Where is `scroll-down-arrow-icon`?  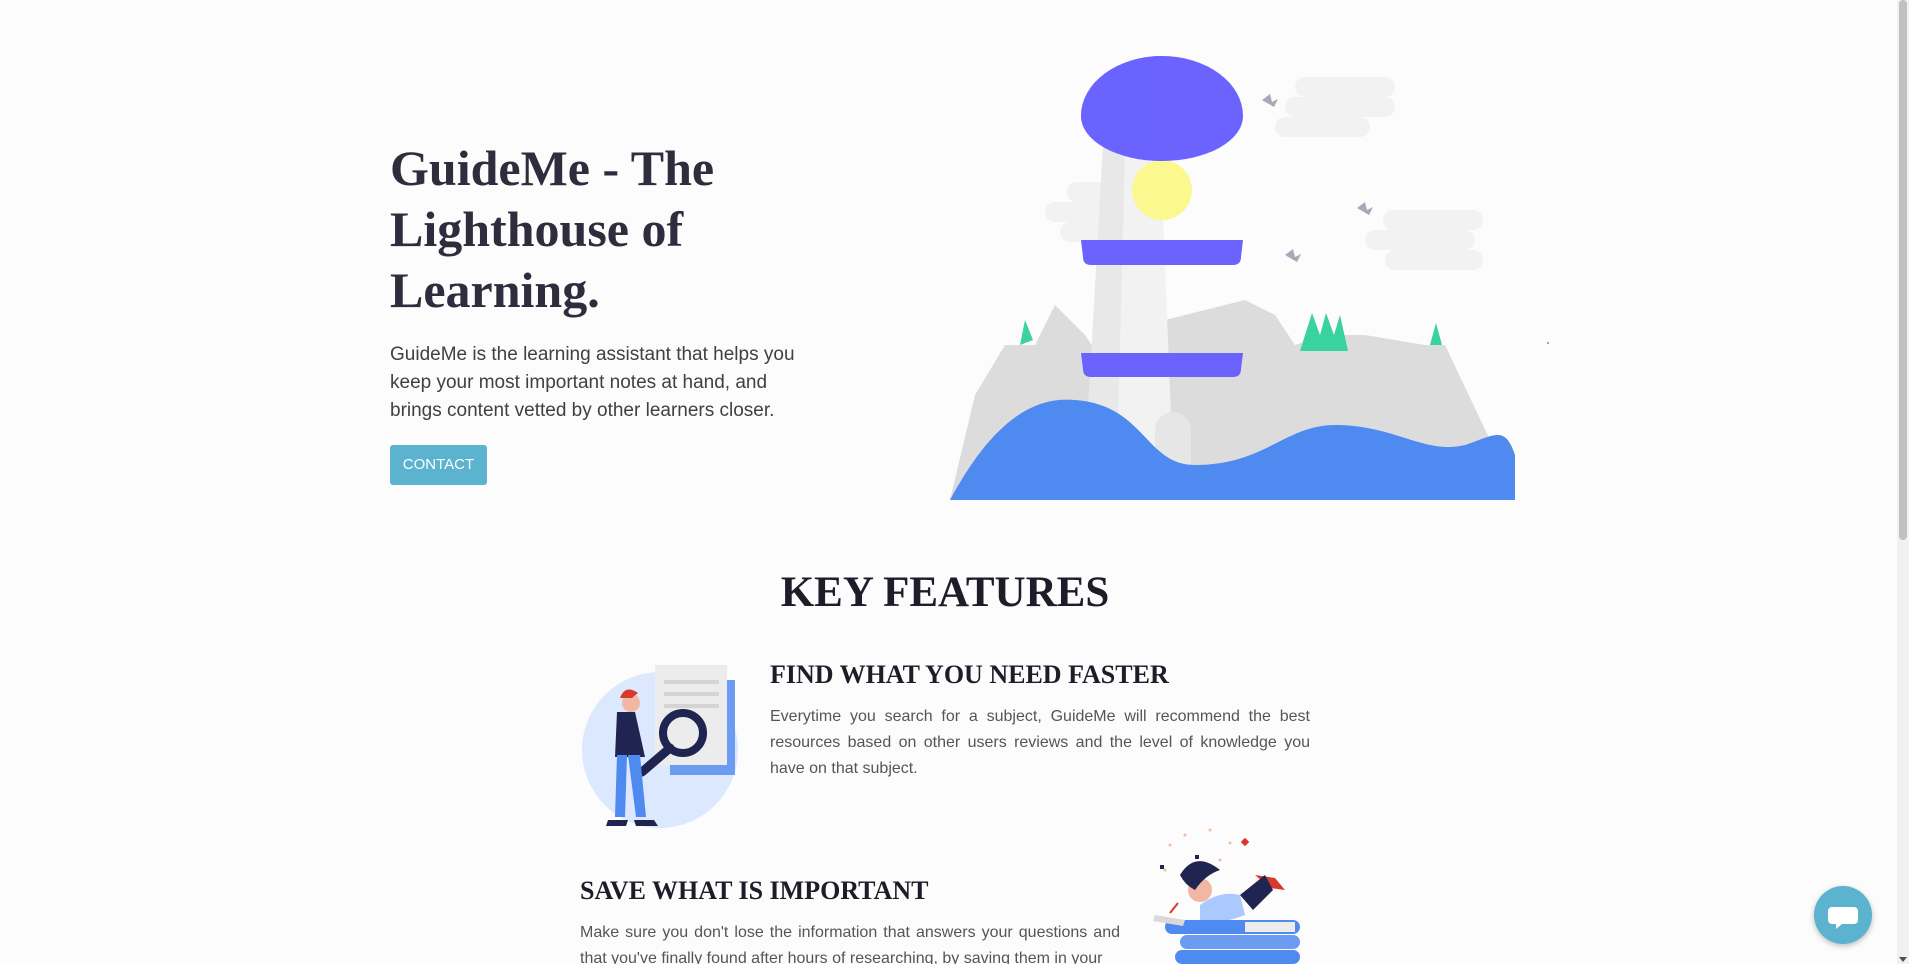
scroll-down-arrow-icon is located at coordinates (1903, 959).